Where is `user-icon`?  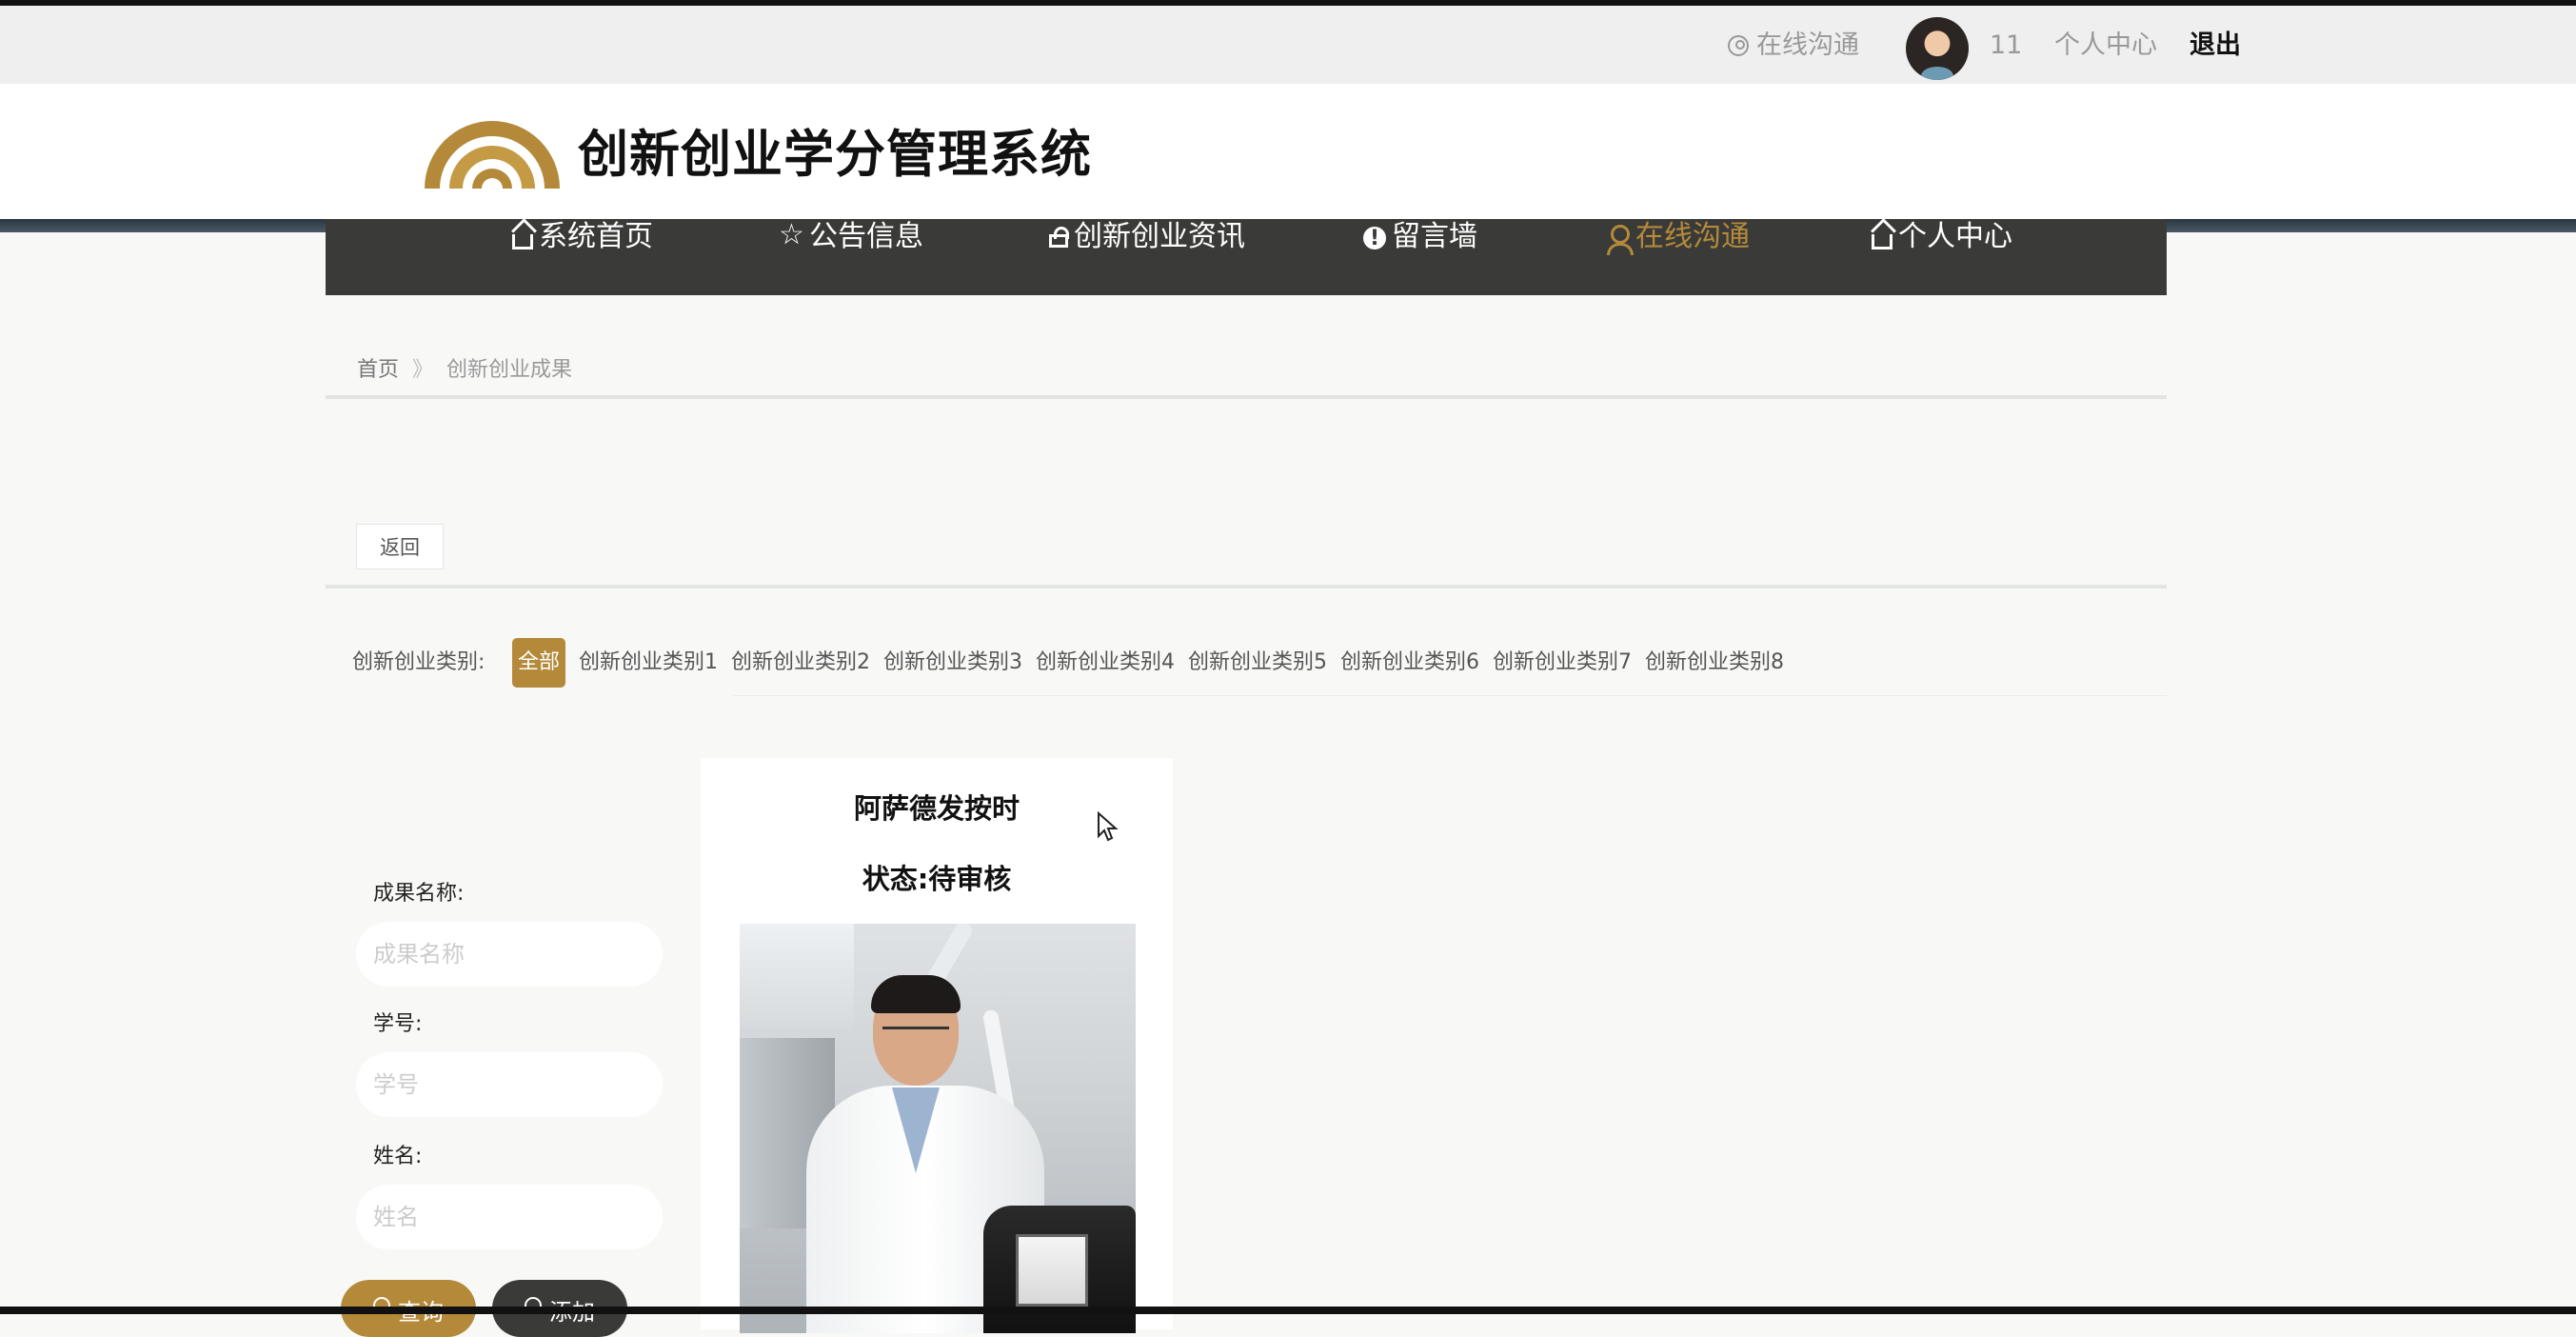
user-icon is located at coordinates (1620, 240).